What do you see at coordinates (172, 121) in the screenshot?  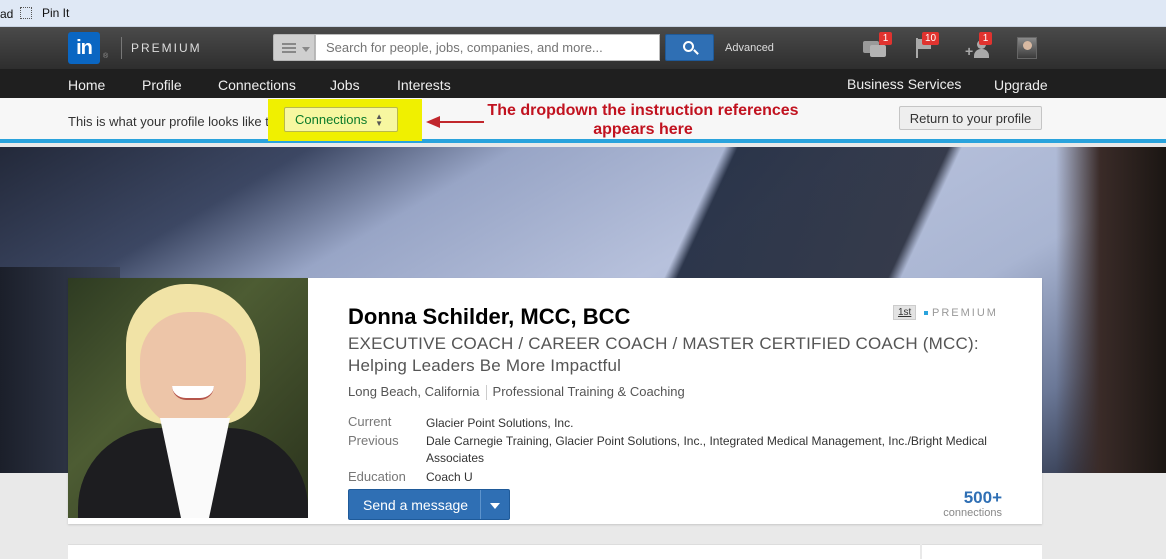 I see `view-as-label: This is what your profile looks like to` at bounding box center [172, 121].